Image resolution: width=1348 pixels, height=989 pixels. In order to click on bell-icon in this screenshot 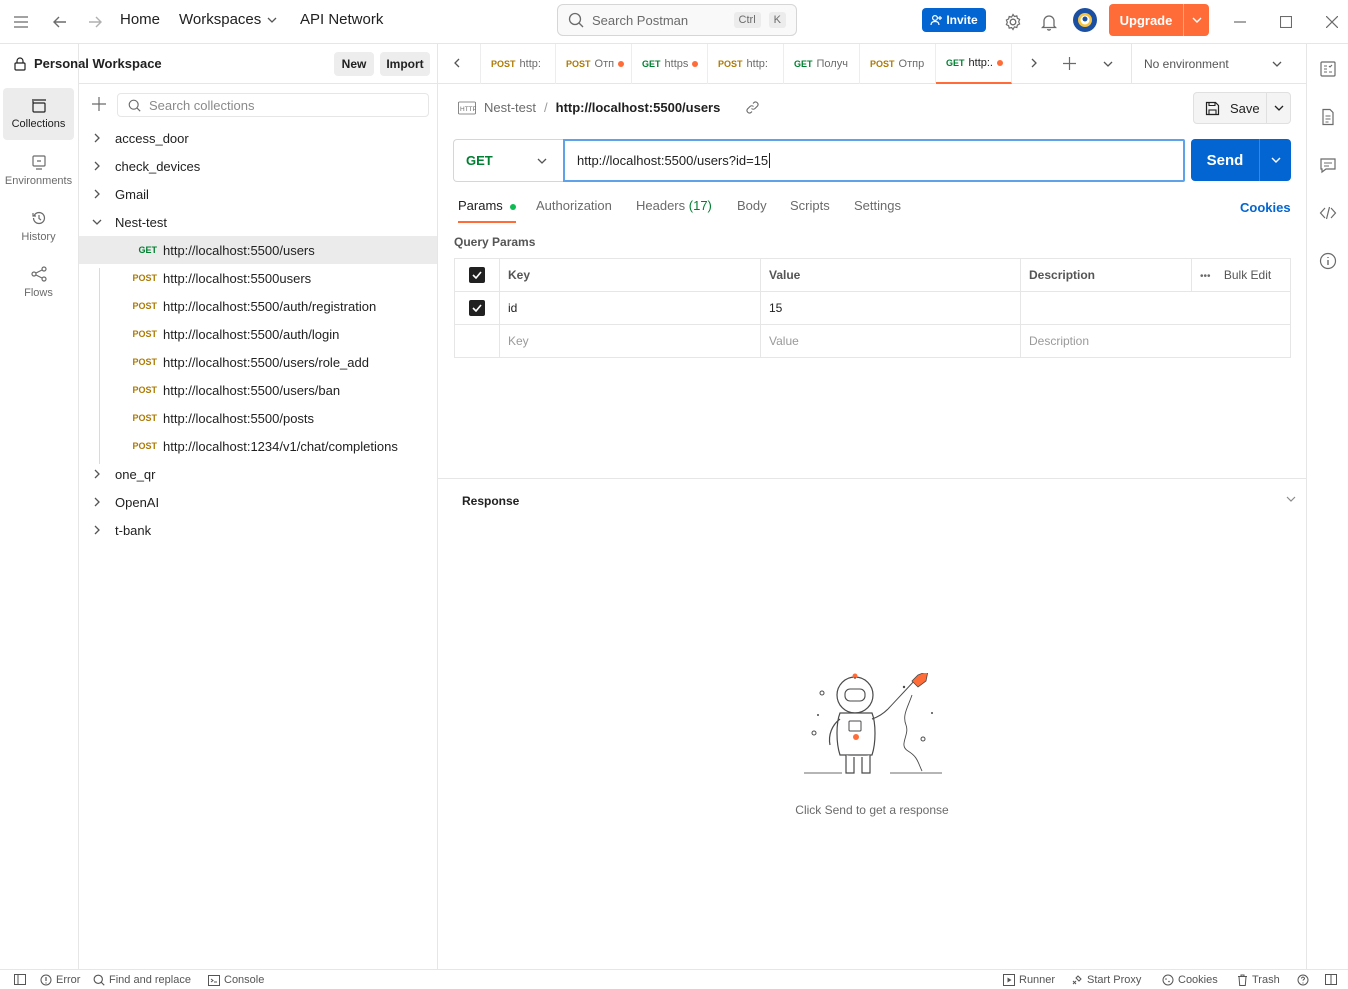, I will do `click(1049, 22)`.